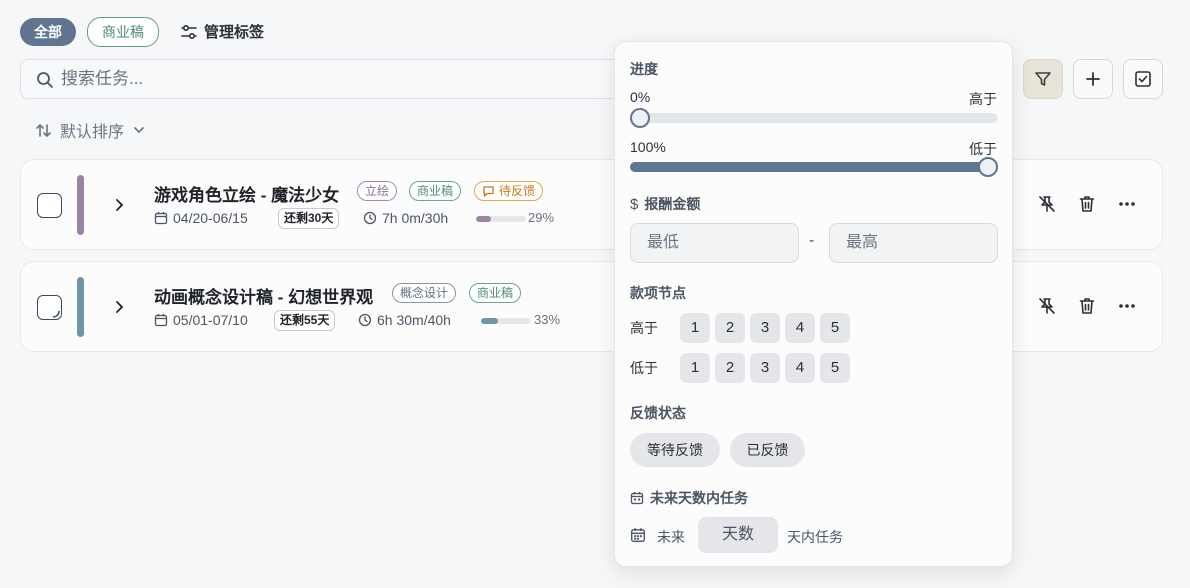 The height and width of the screenshot is (588, 1190). I want to click on search-icon, so click(45, 80).